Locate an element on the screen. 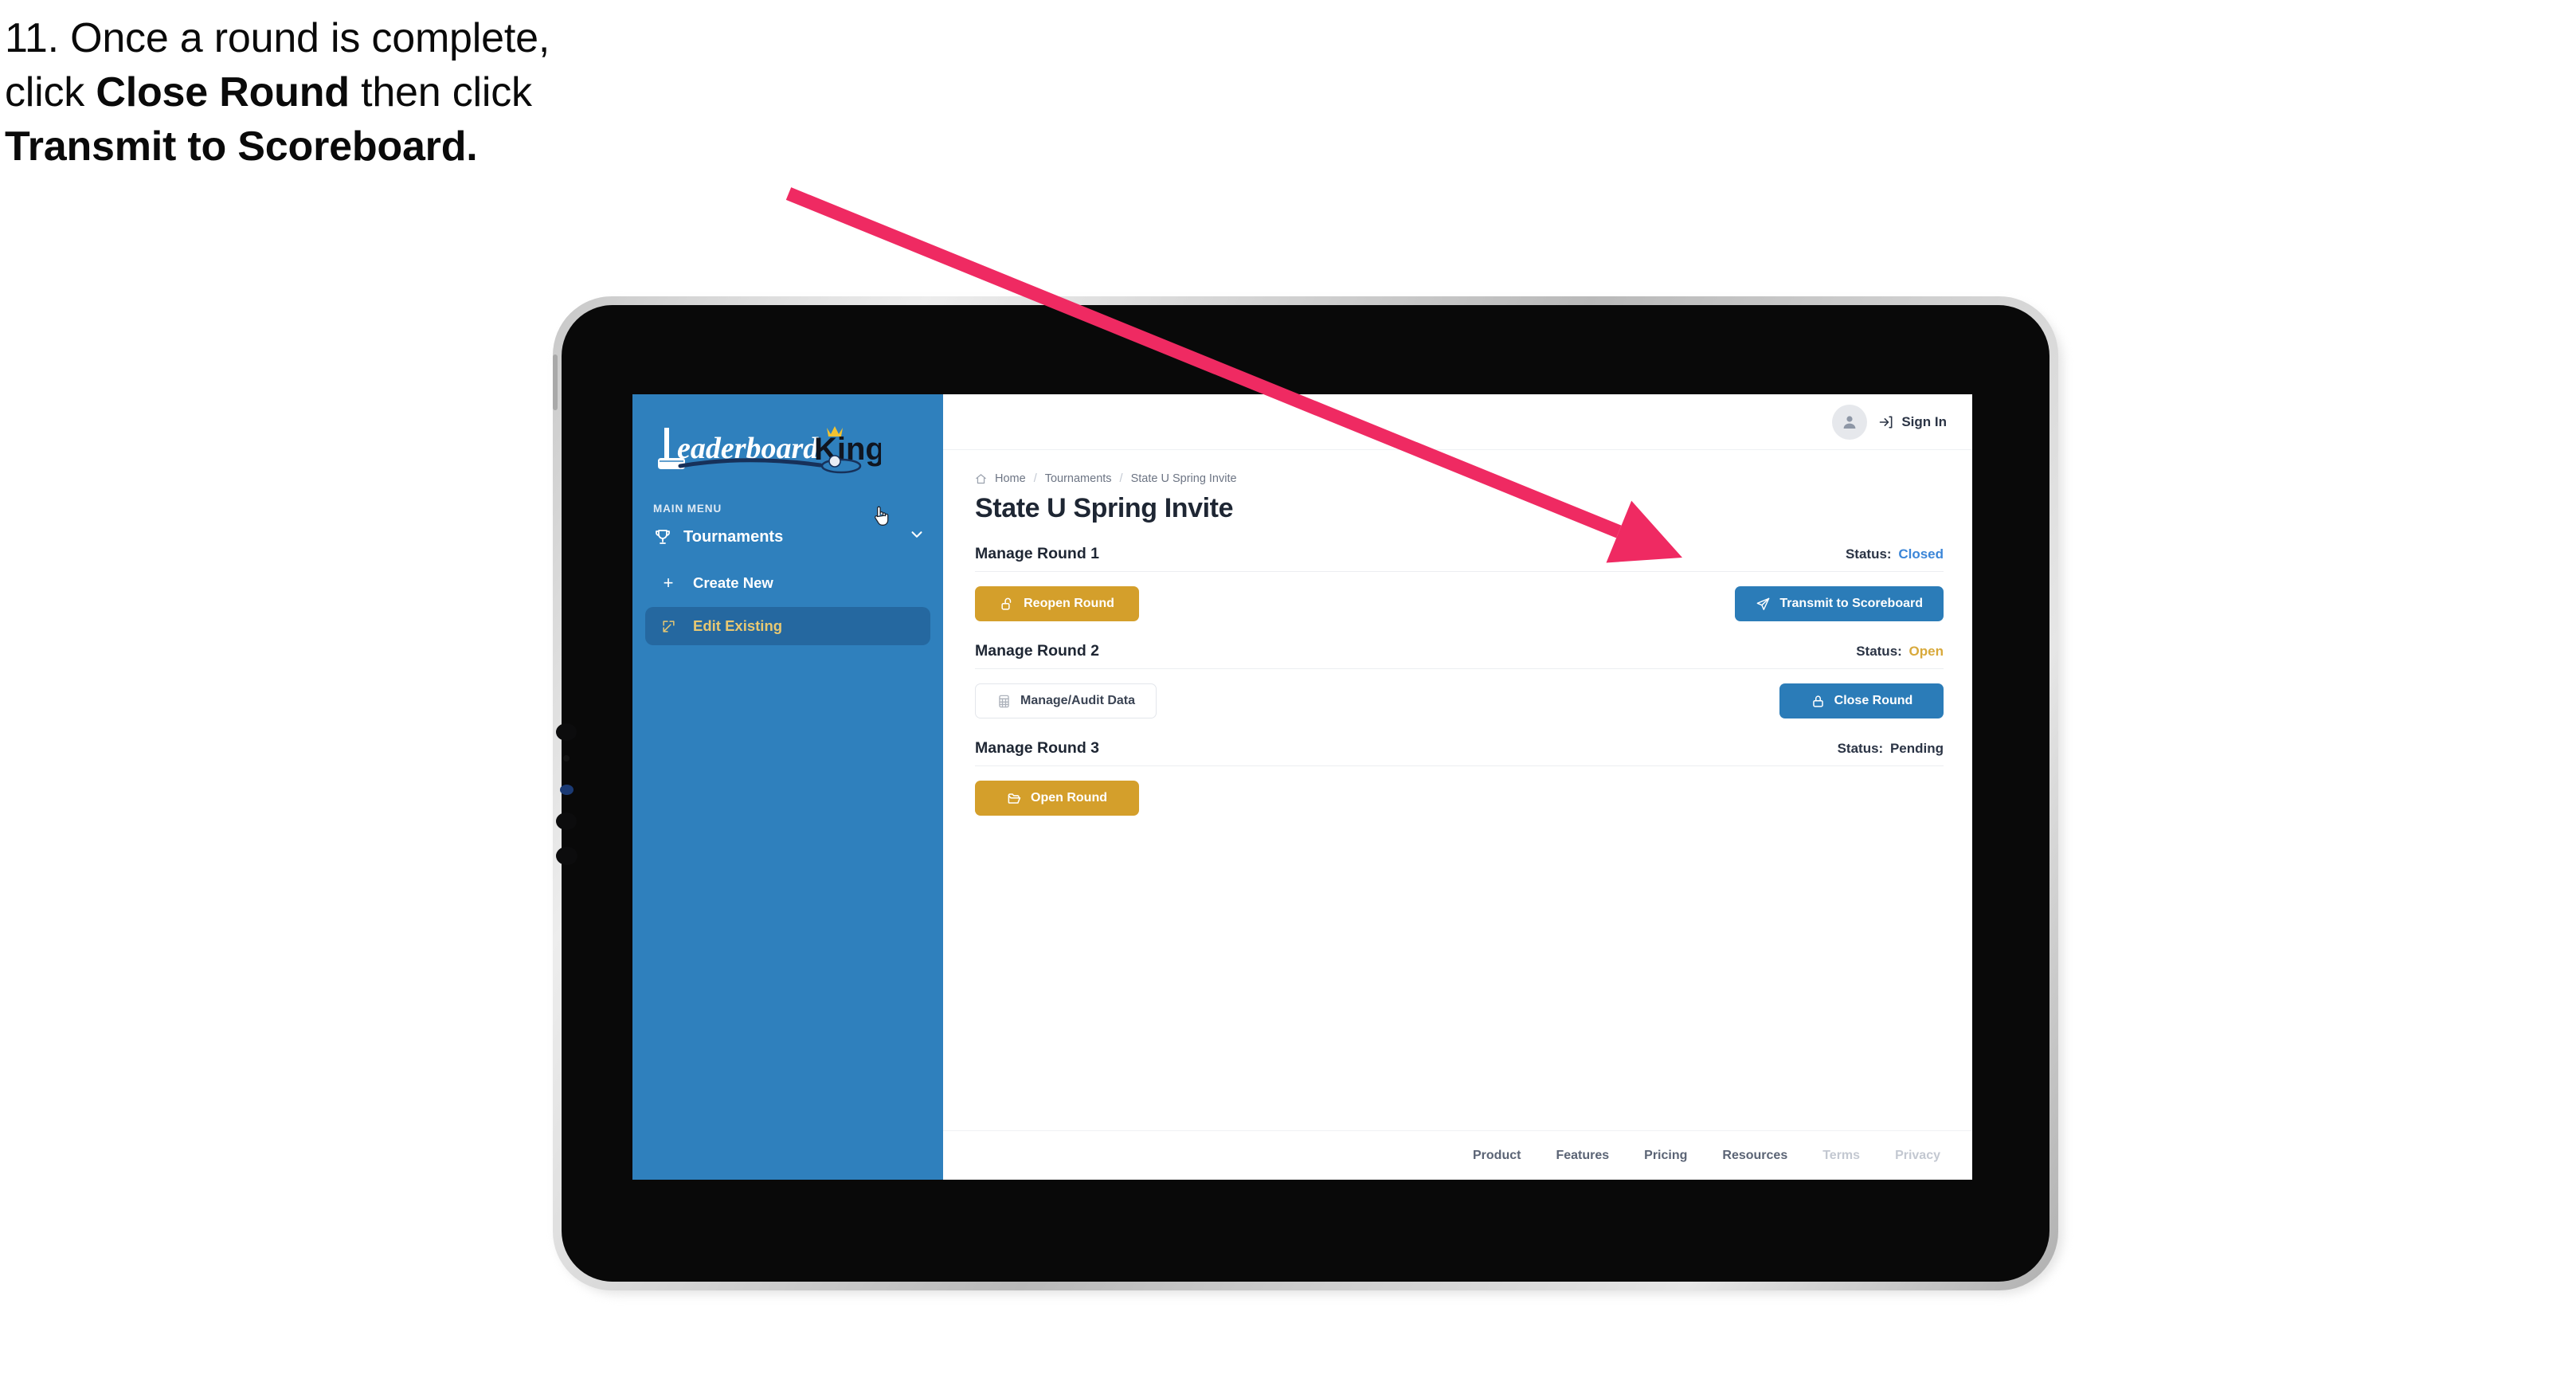  transmit-to-scoreboard-button: Transmit to Scoreboard is located at coordinates (1839, 603).